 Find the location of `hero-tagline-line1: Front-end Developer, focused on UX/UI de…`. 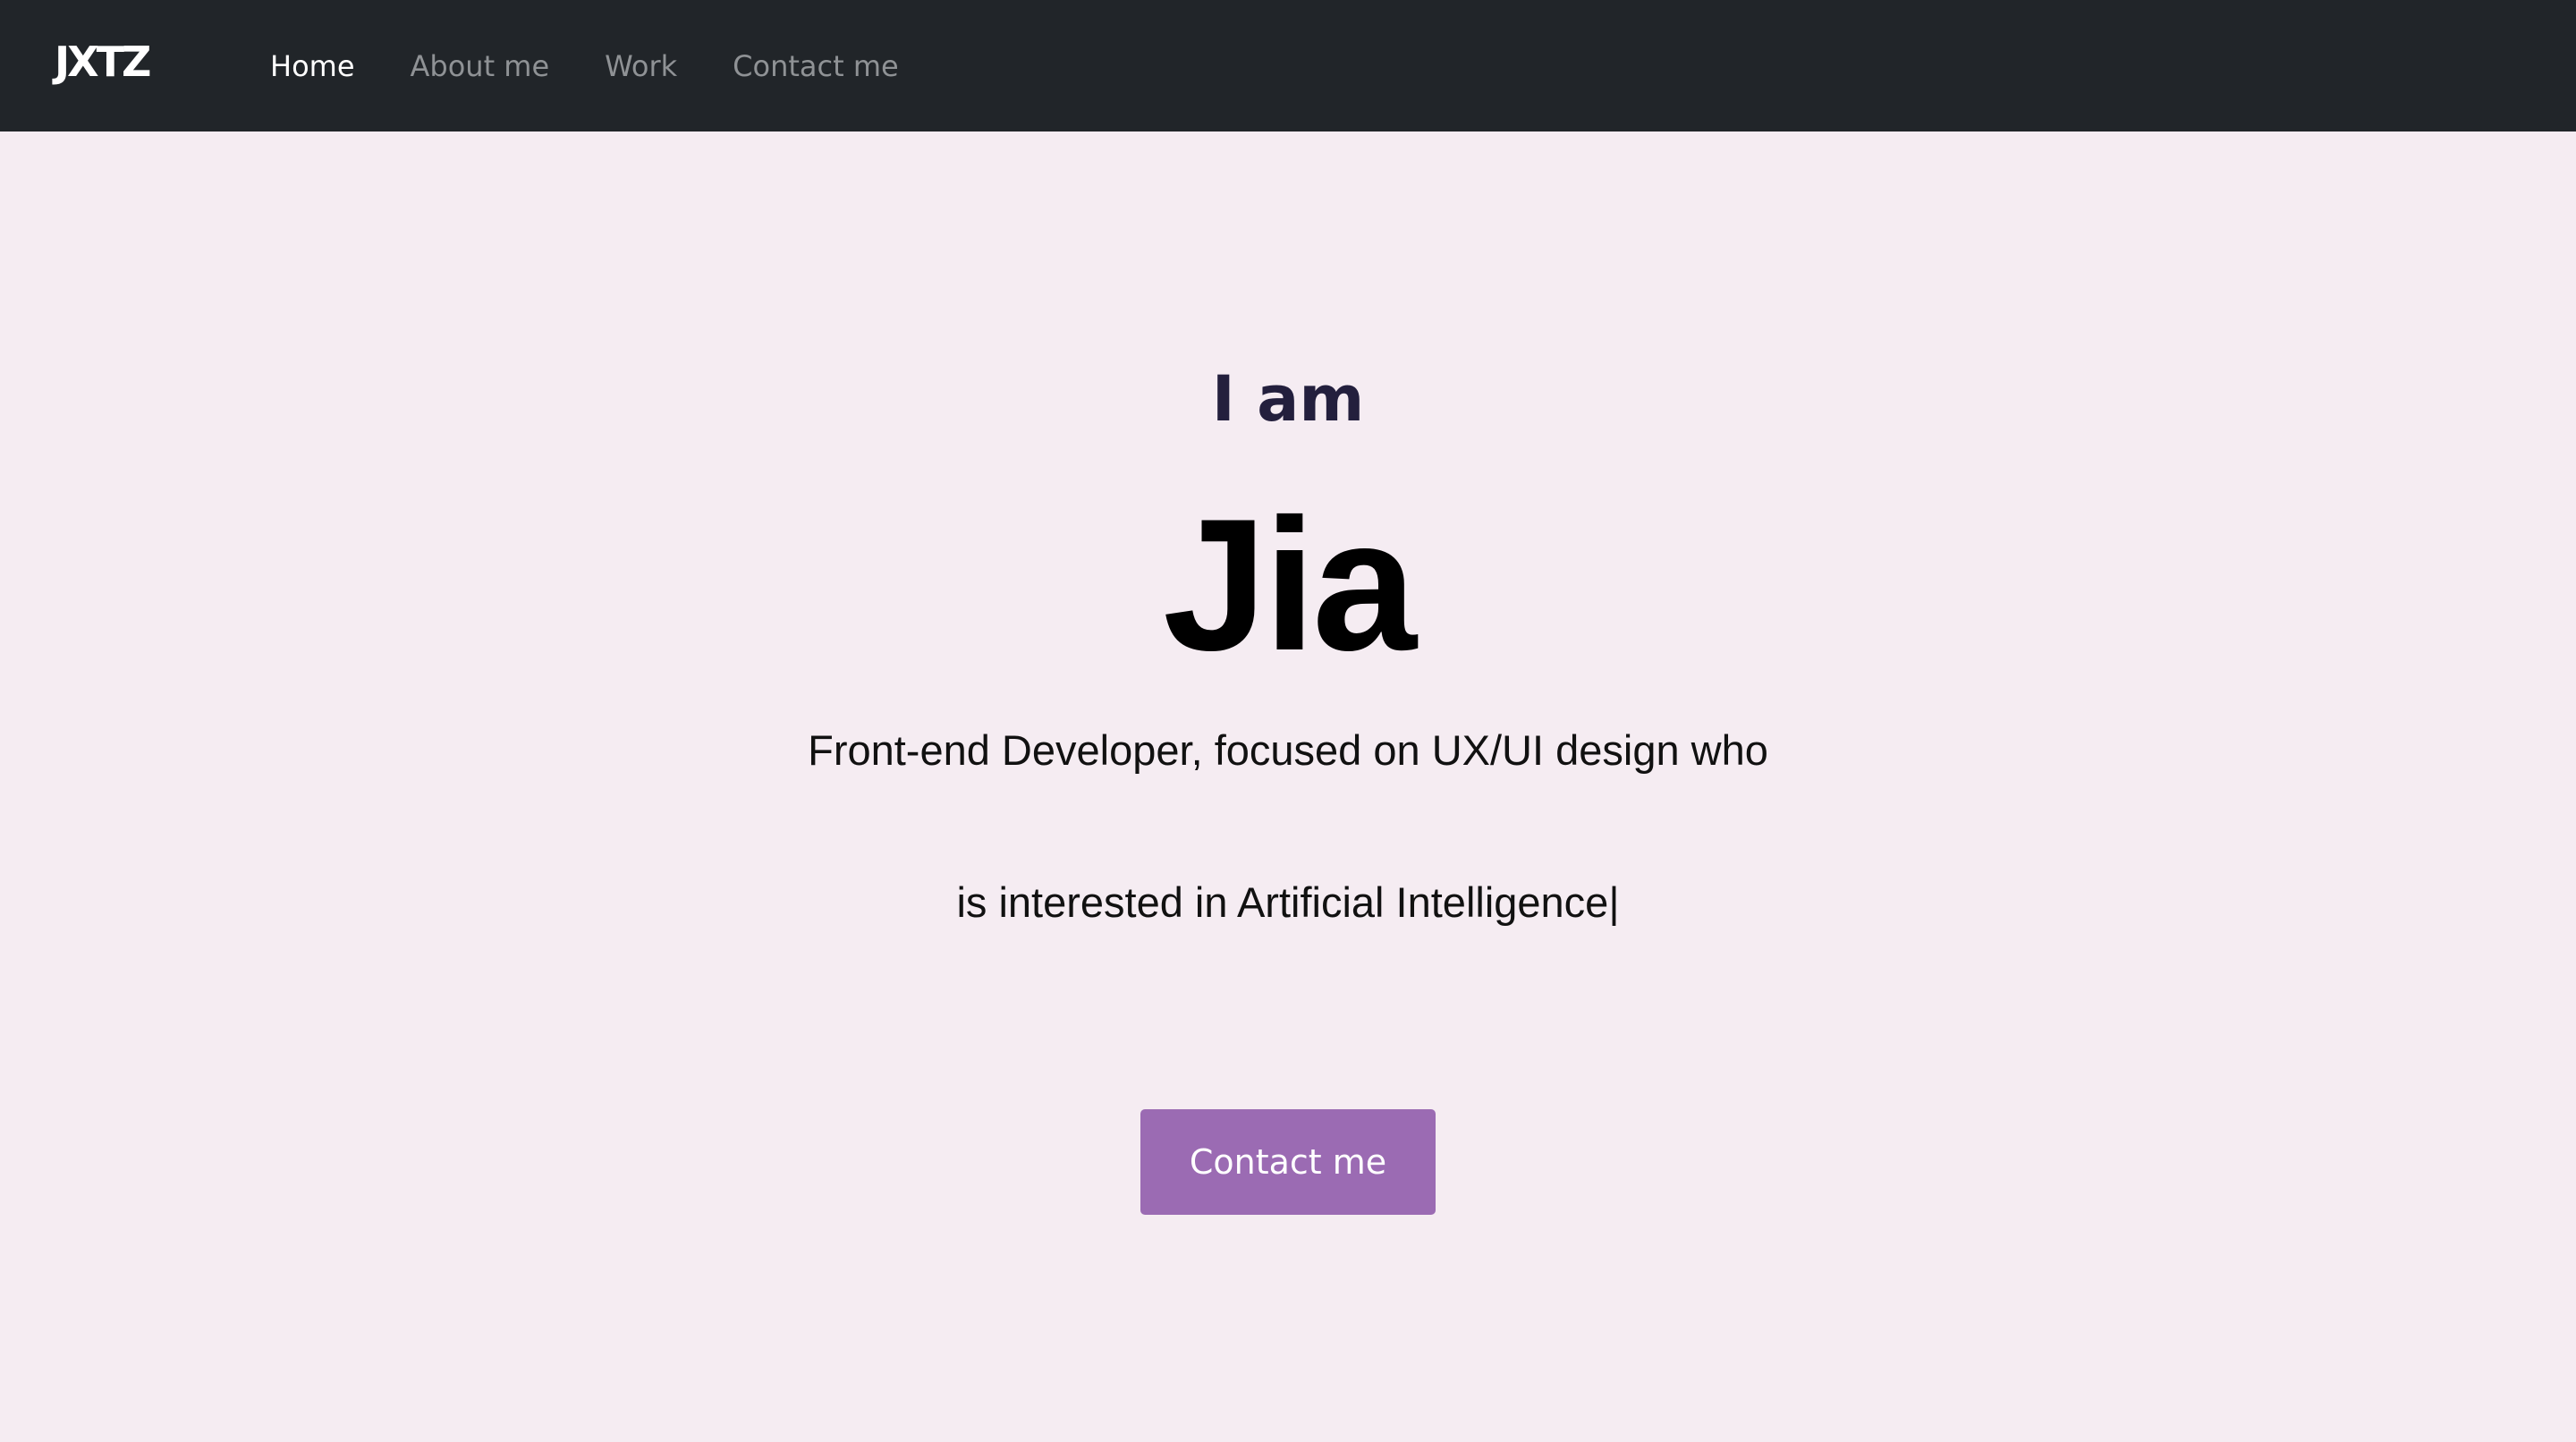

hero-tagline-line1: Front-end Developer, focused on UX/UI de… is located at coordinates (1288, 750).